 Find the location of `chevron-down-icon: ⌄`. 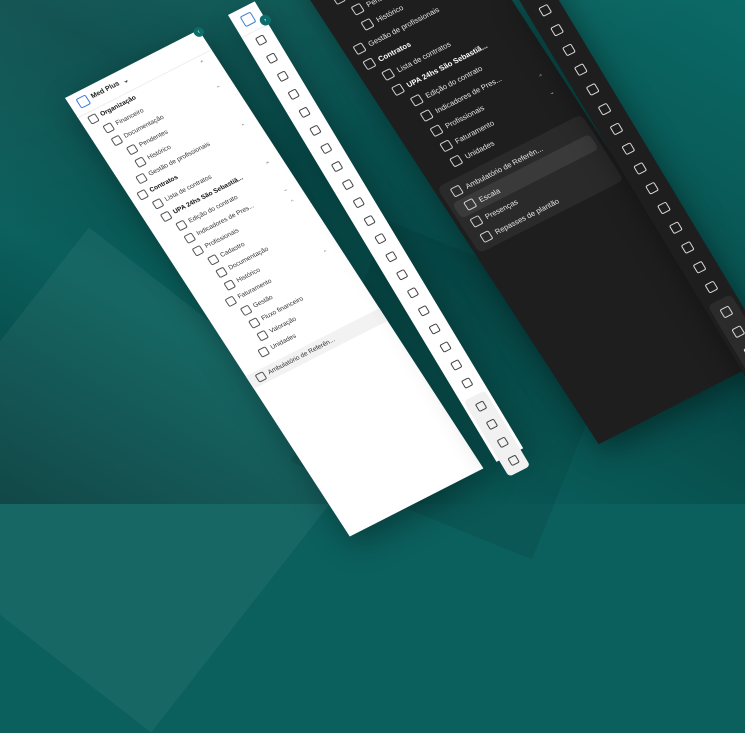

chevron-down-icon: ⌄ is located at coordinates (126, 80).